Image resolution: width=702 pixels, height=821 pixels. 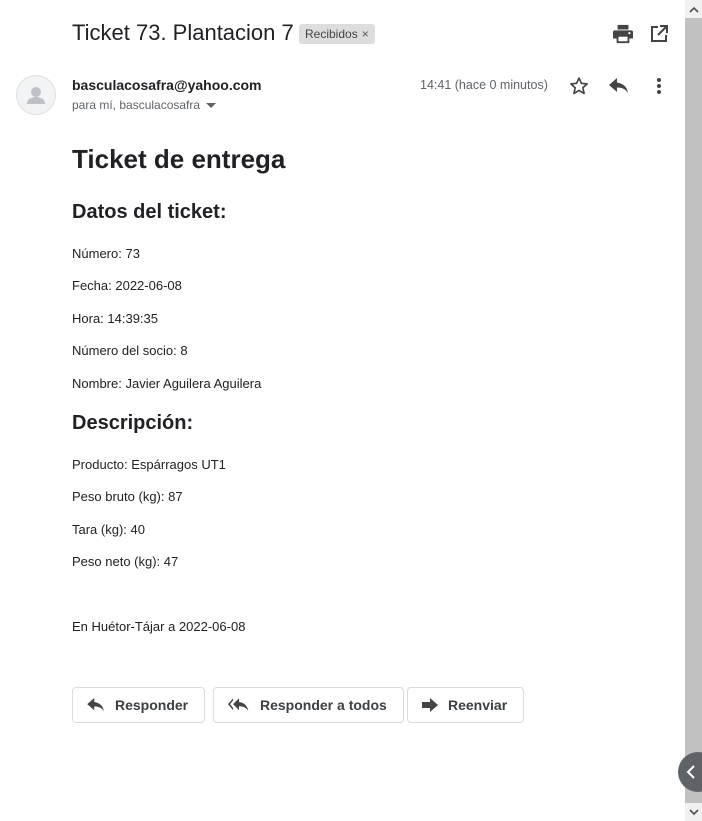 I want to click on email-subject: Ticket 73. Plantacion 7, so click(x=183, y=32).